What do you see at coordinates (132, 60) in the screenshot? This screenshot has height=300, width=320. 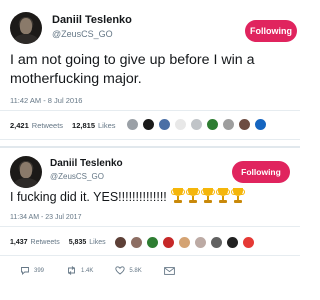 I see `tweet-text-line-1: I am not going to give up before I win a` at bounding box center [132, 60].